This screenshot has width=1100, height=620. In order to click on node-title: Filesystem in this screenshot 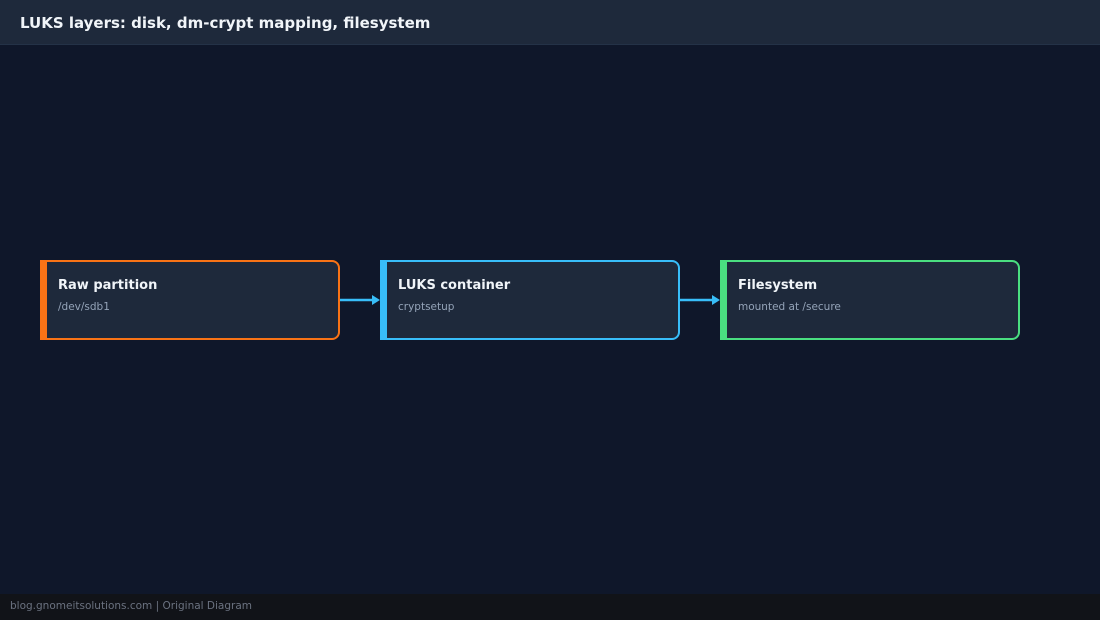, I will do `click(778, 285)`.